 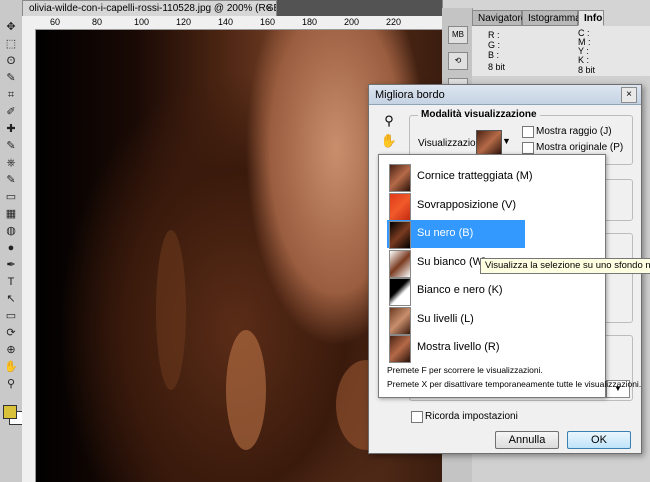 What do you see at coordinates (11, 231) in the screenshot?
I see `blur-tool-icon: ◍` at bounding box center [11, 231].